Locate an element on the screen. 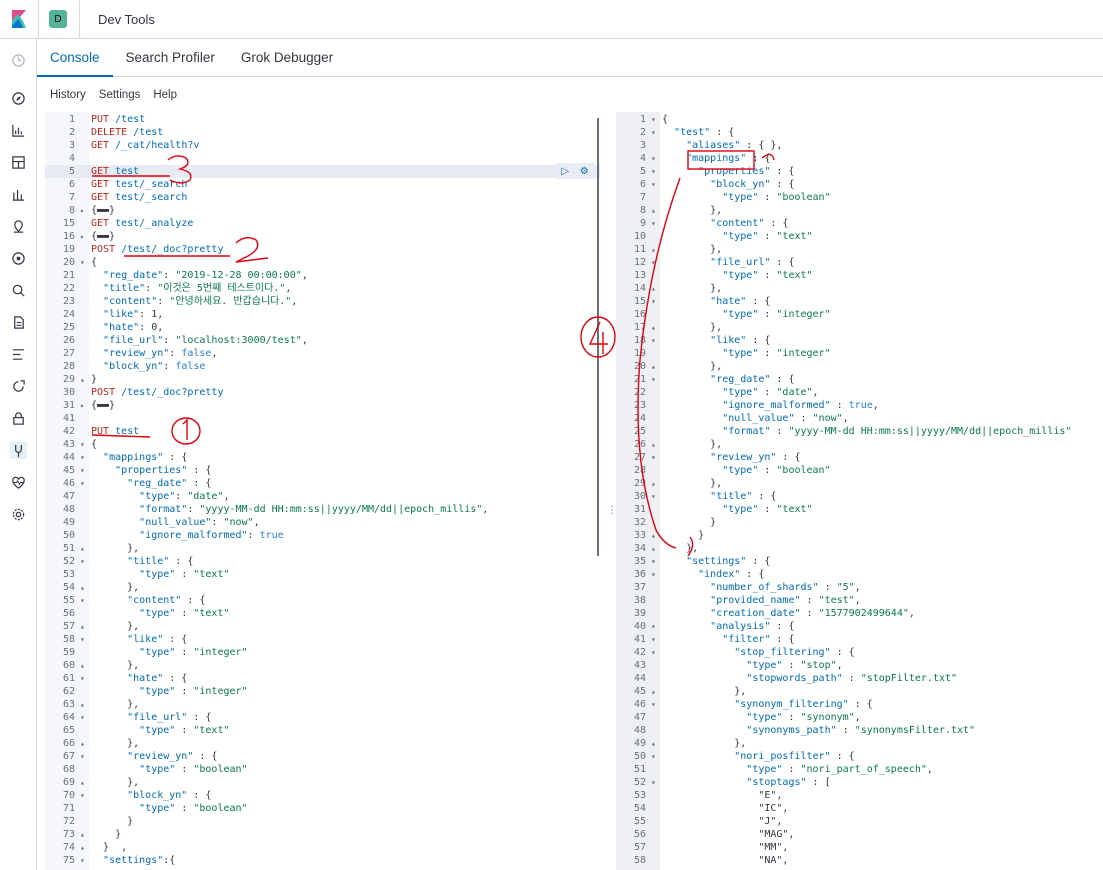  request-line: 7 GET test/_search is located at coordinates (322, 197).